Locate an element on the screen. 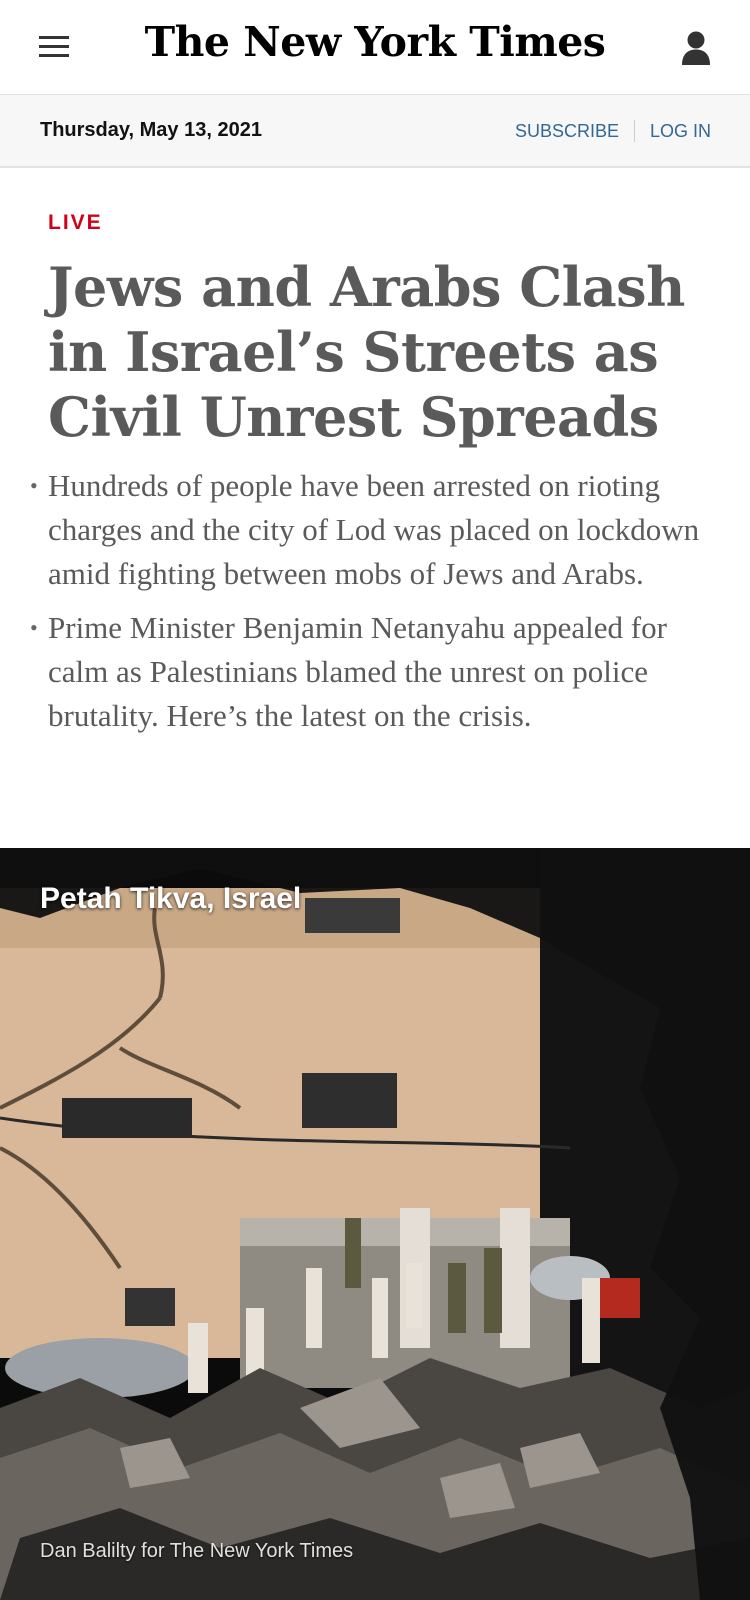 This screenshot has height=1600, width=750. photo-location-label: Petah Tikva, Israel is located at coordinates (171, 898).